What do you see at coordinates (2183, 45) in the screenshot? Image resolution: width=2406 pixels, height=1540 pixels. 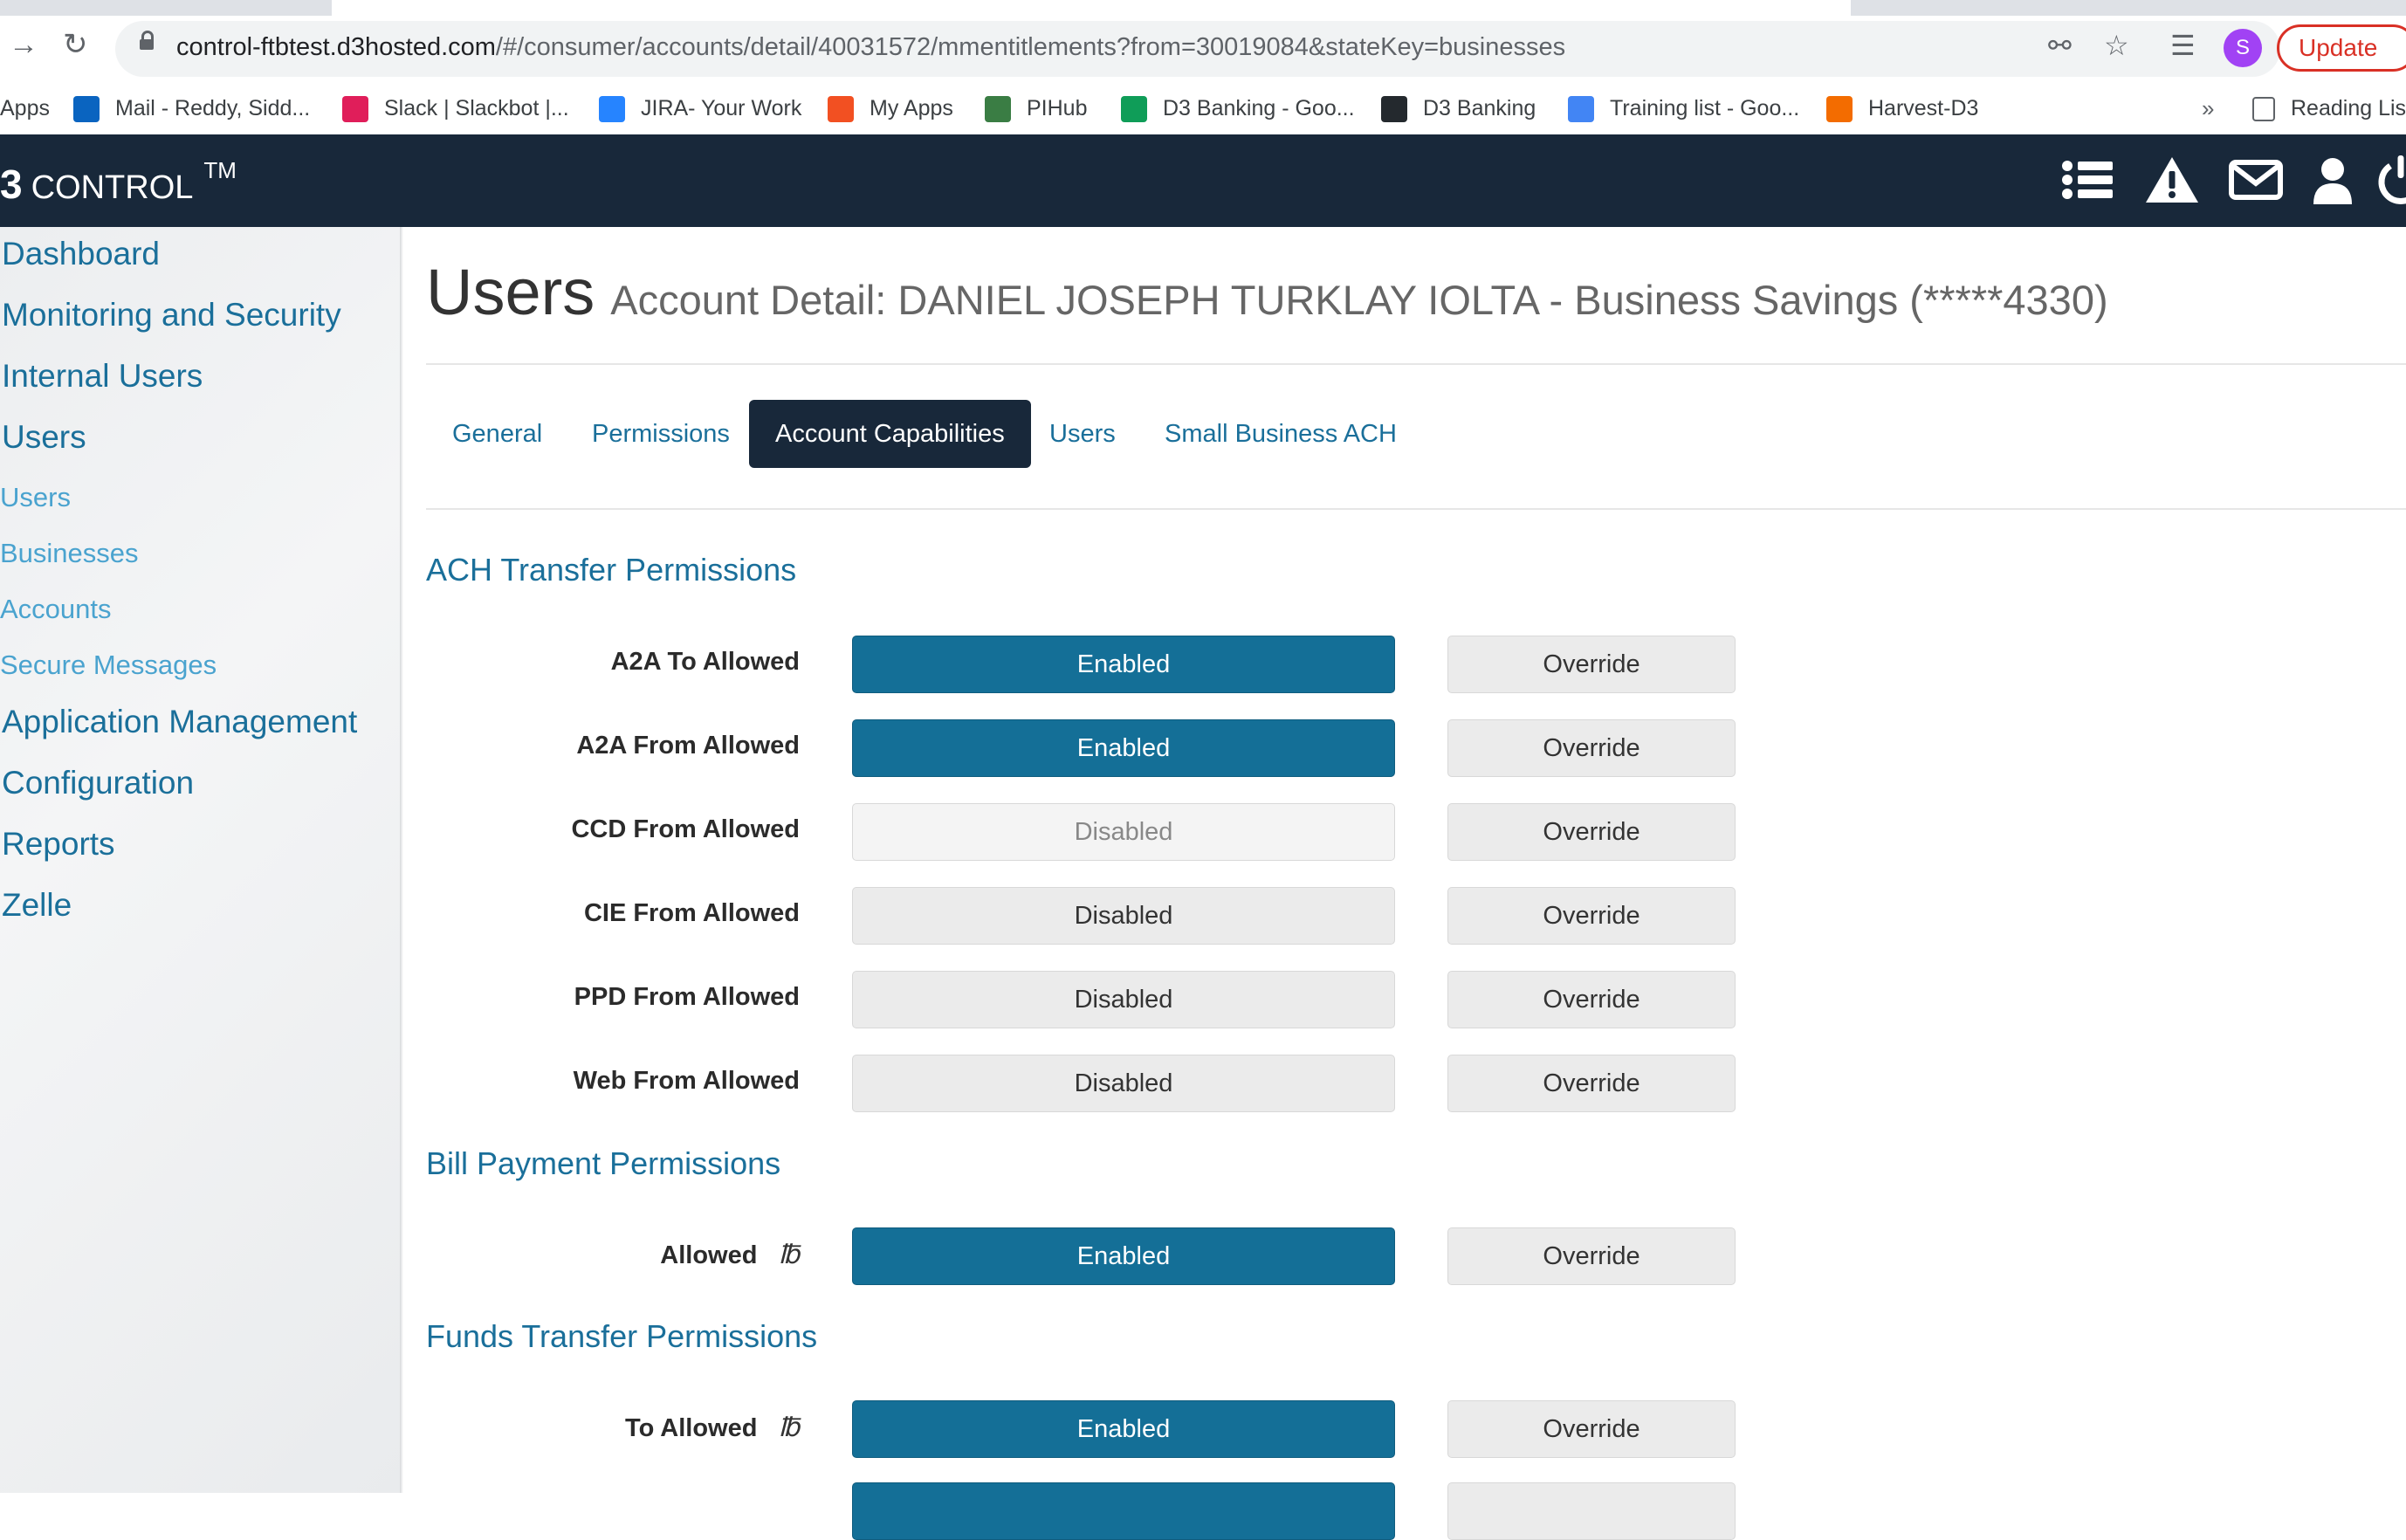 I see `media-queue-icon: ☰` at bounding box center [2183, 45].